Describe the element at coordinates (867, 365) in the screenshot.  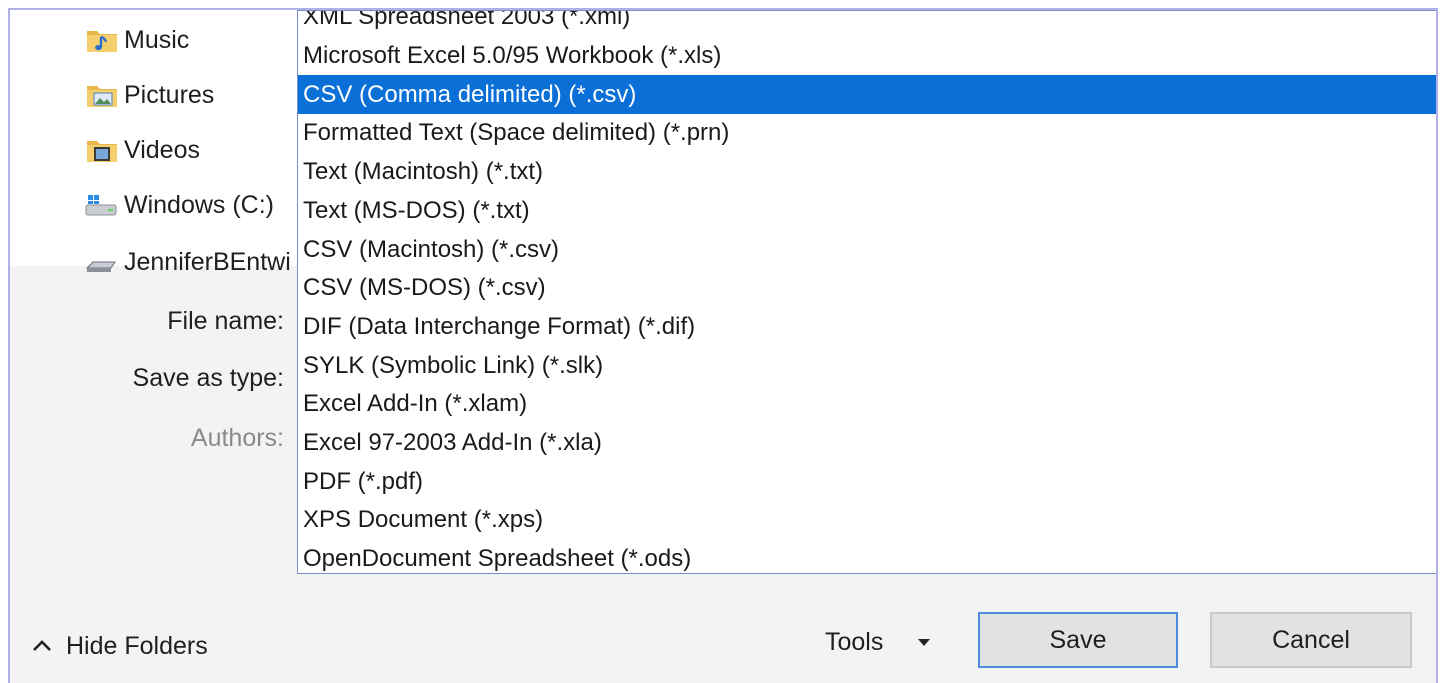
I see `type-option: SYLK (Symbolic Link) (*.slk)` at that location.